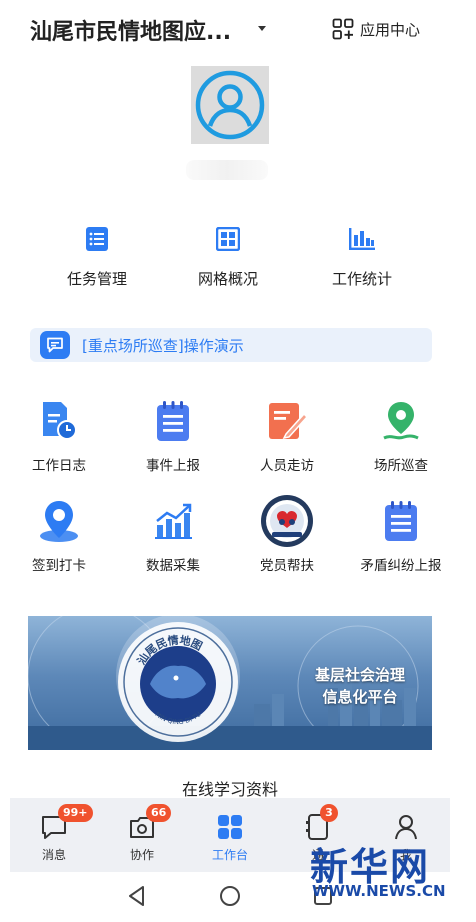 This screenshot has width=476, height=922. What do you see at coordinates (59, 421) in the screenshot?
I see `work-log-icon` at bounding box center [59, 421].